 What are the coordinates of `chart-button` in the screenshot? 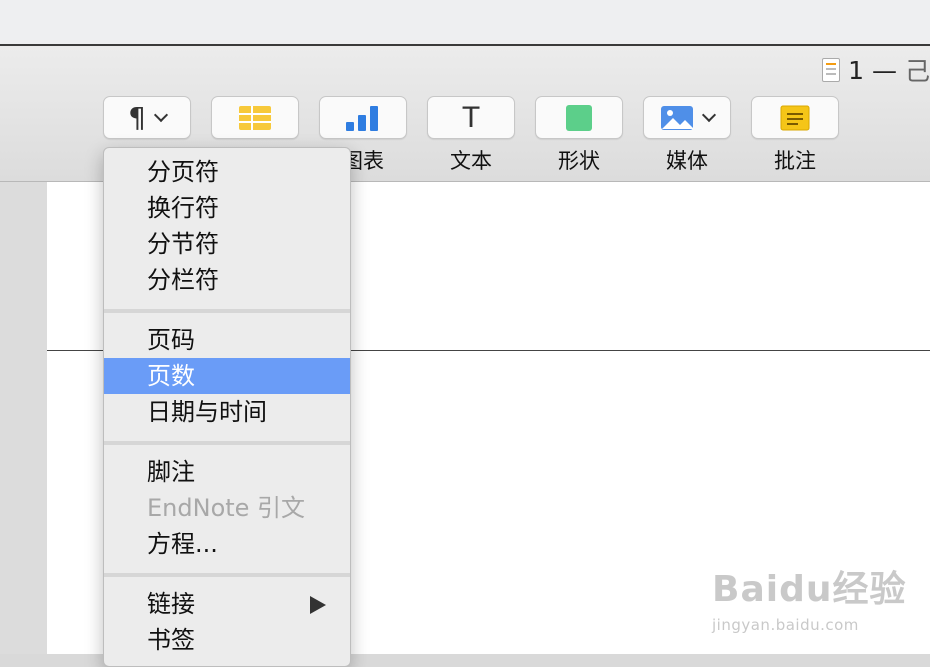 It's located at (363, 117).